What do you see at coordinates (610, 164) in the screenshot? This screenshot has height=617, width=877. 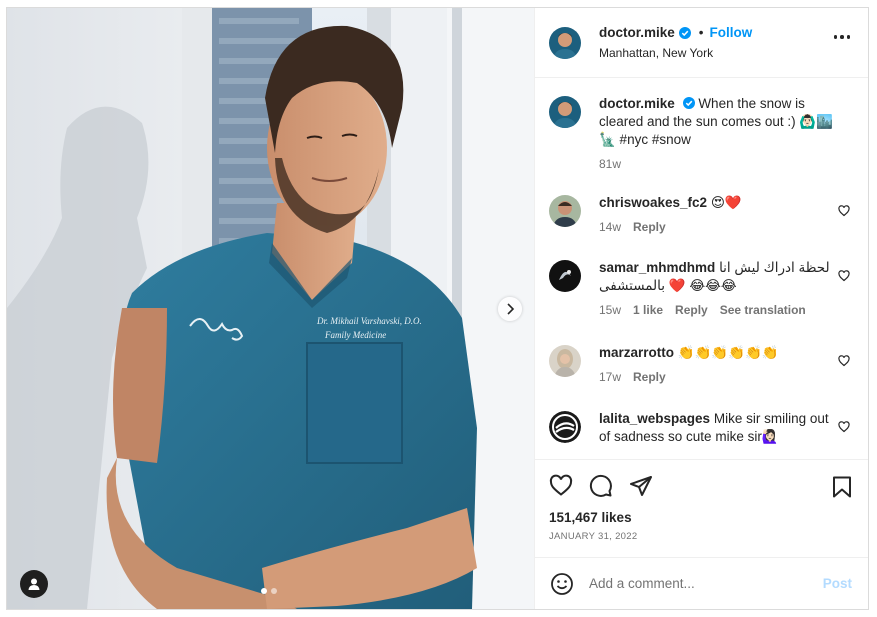 I see `caption-time: 81w` at bounding box center [610, 164].